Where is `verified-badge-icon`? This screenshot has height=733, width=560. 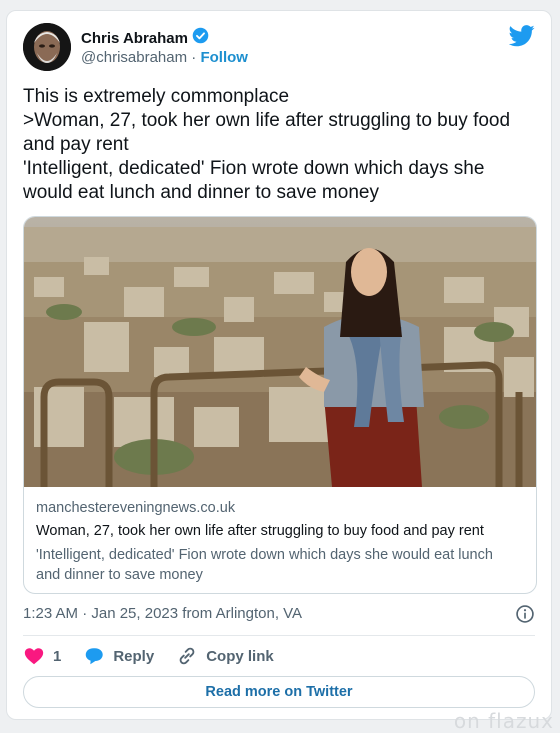 verified-badge-icon is located at coordinates (200, 38).